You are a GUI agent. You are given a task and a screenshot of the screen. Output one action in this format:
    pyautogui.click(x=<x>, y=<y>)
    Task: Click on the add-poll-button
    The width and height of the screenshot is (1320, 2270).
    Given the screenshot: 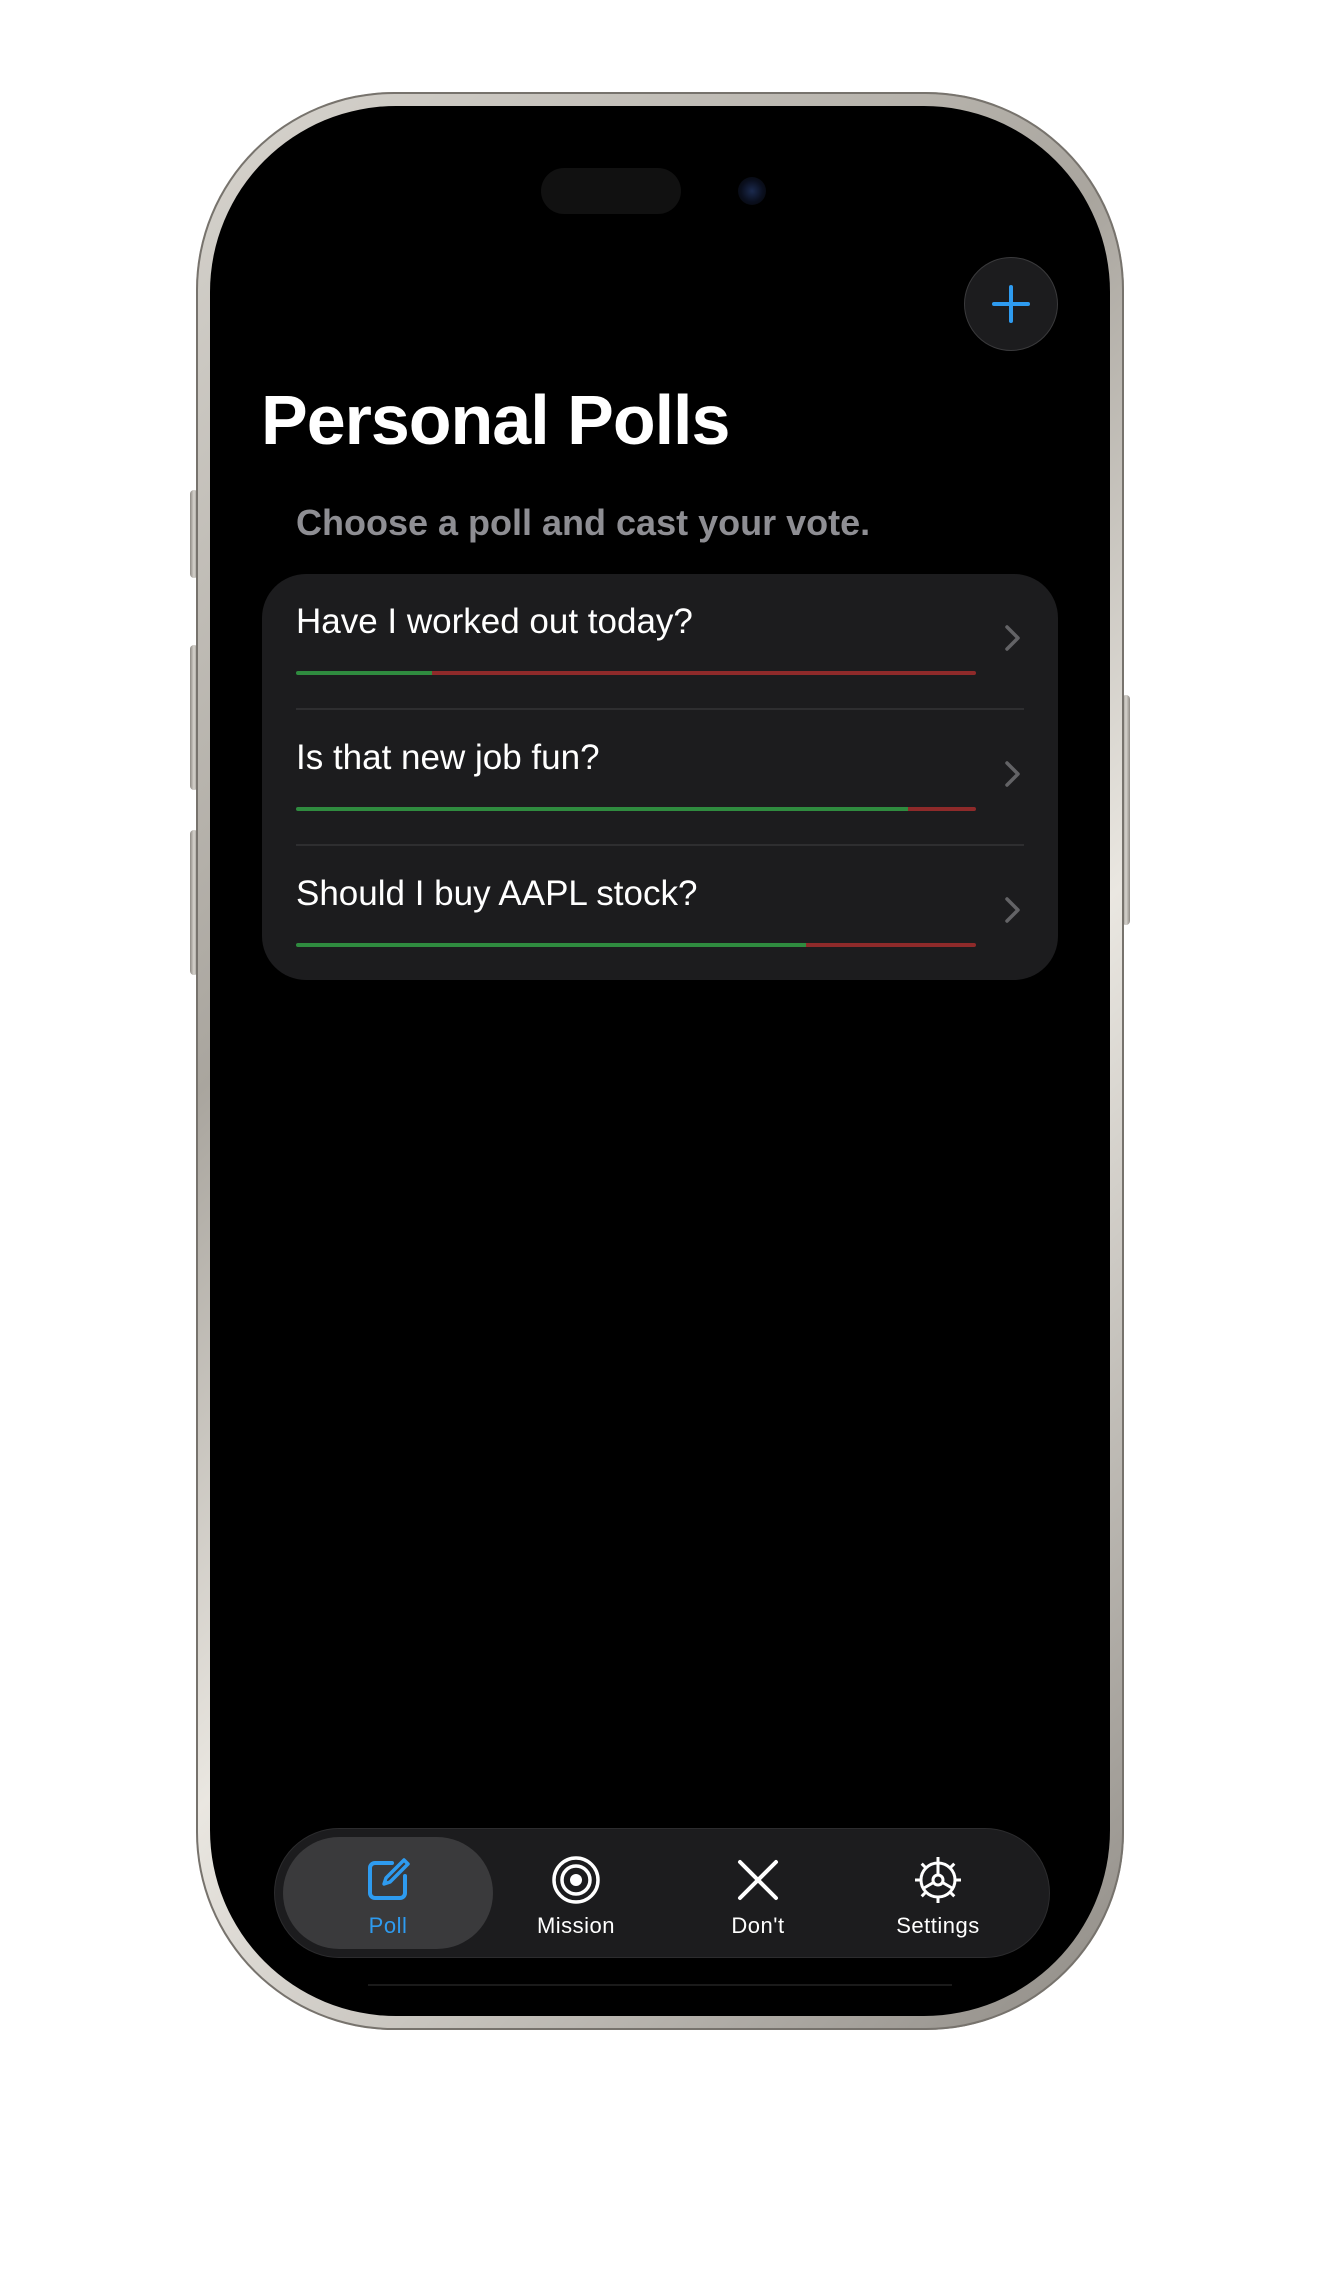 What is the action you would take?
    pyautogui.click(x=1011, y=304)
    